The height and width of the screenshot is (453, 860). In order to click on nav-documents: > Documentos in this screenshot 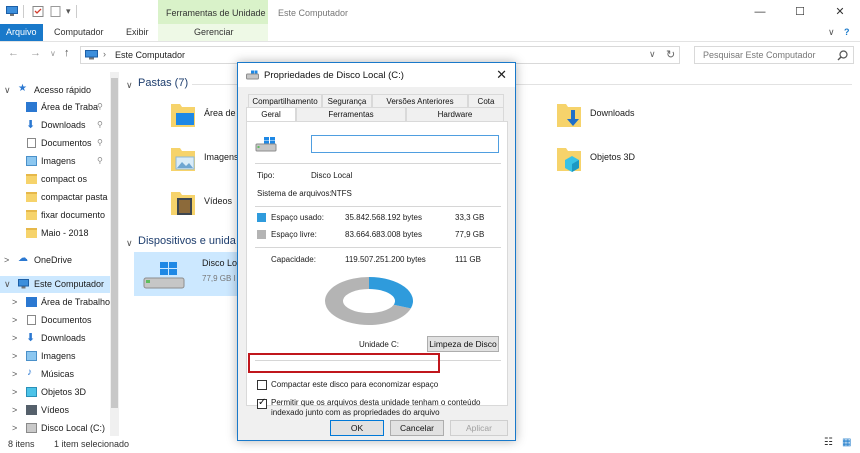, I will do `click(56, 320)`.